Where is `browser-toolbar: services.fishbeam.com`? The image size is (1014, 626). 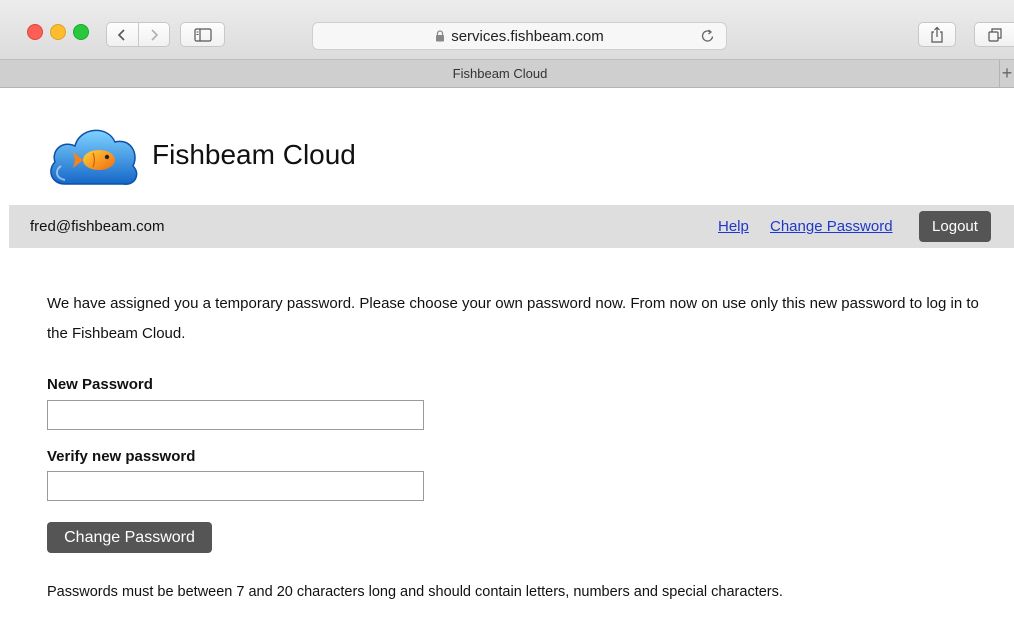
browser-toolbar: services.fishbeam.com is located at coordinates (507, 30).